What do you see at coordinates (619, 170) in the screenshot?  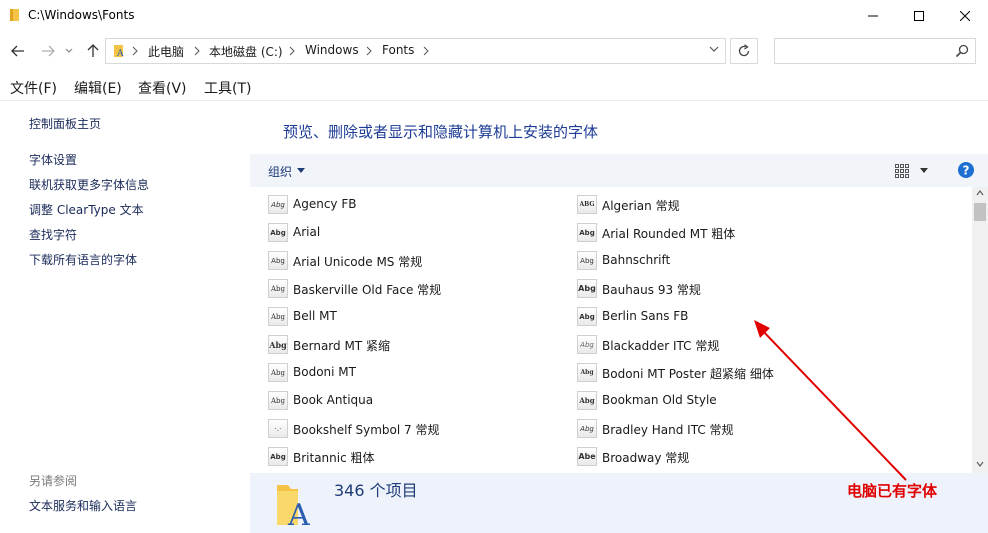 I see `command-bar: 组织 ?` at bounding box center [619, 170].